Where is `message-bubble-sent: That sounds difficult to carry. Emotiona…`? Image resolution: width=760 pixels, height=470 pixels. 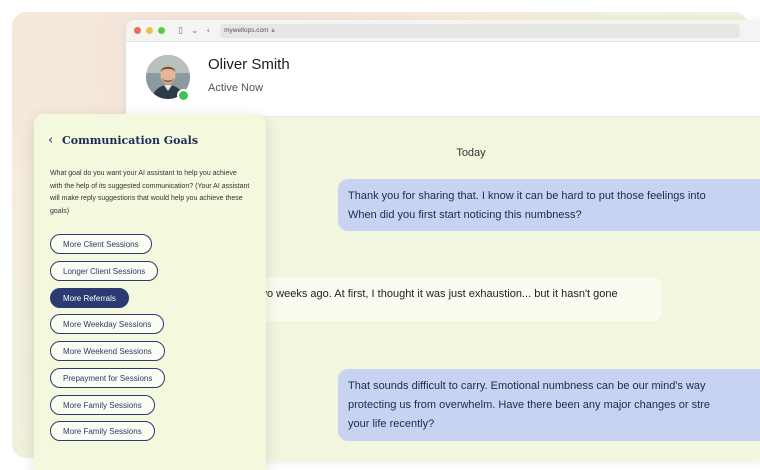
message-bubble-sent: That sounds difficult to carry. Emotiona… is located at coordinates (549, 405).